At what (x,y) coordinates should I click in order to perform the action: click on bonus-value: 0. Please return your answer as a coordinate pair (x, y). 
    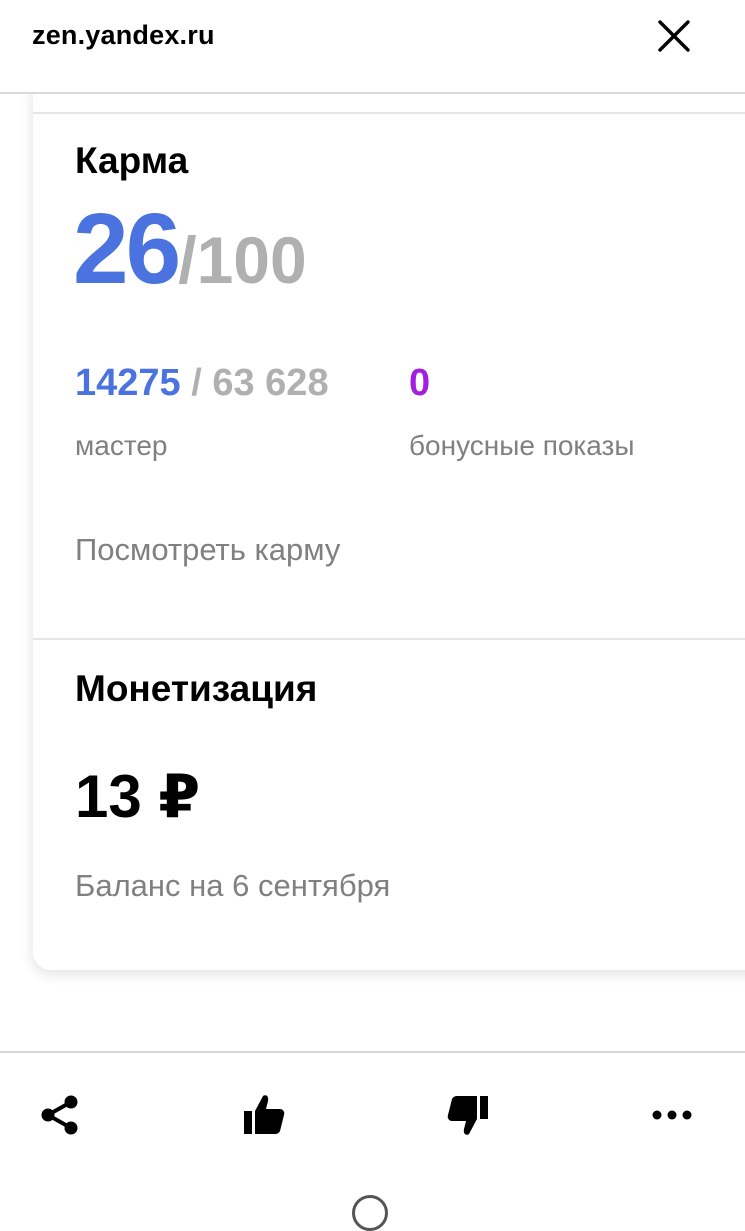
    Looking at the image, I should click on (420, 383).